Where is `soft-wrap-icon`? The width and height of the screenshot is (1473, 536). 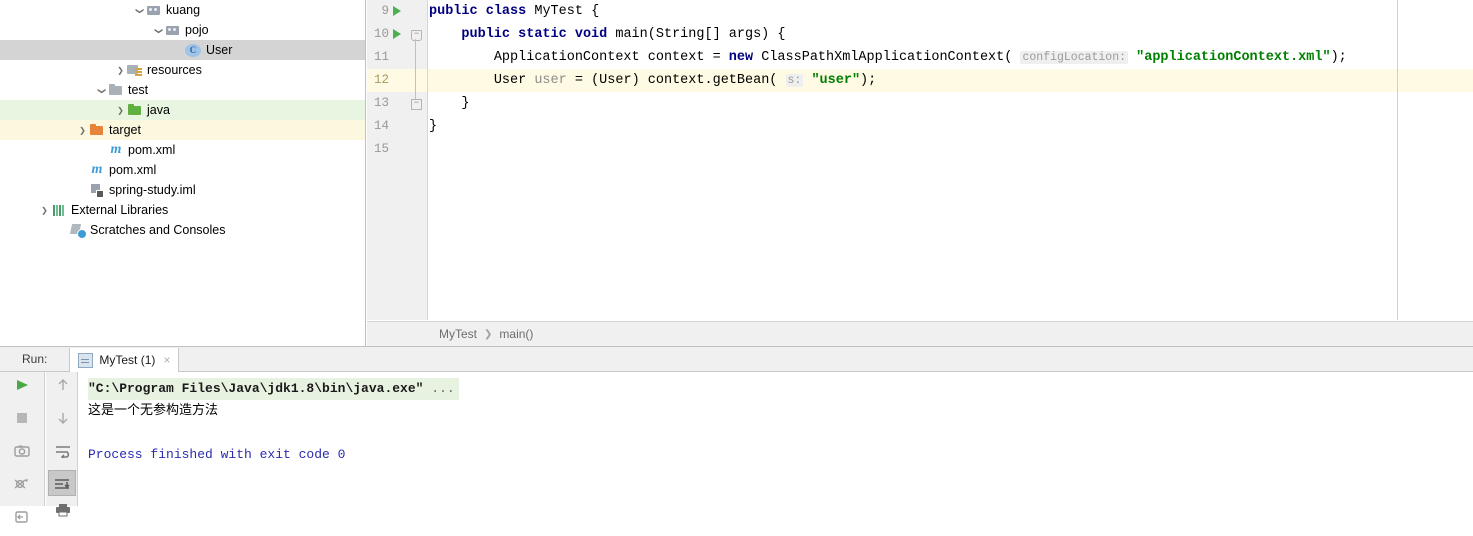
soft-wrap-icon is located at coordinates (62, 453).